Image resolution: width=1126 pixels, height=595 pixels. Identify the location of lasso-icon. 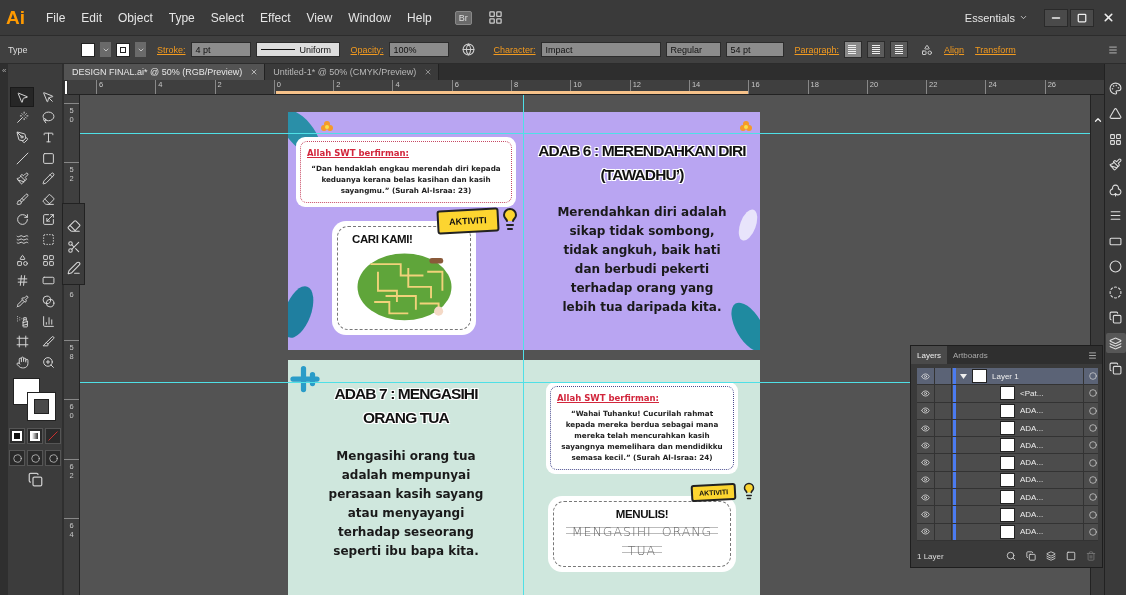
(48, 118).